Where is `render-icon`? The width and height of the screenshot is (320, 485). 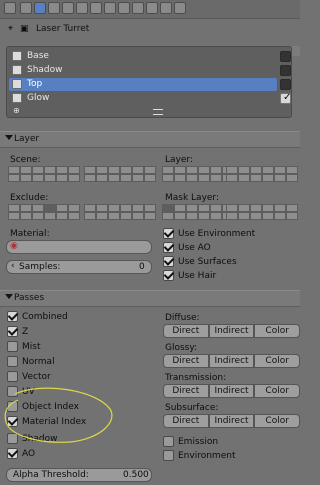
render-icon is located at coordinates (26, 8).